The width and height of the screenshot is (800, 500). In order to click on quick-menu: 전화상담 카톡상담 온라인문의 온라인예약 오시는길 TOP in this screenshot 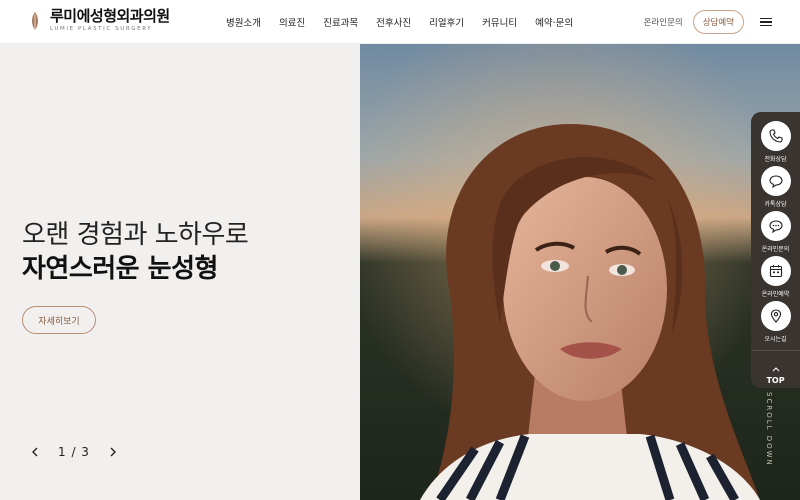, I will do `click(775, 250)`.